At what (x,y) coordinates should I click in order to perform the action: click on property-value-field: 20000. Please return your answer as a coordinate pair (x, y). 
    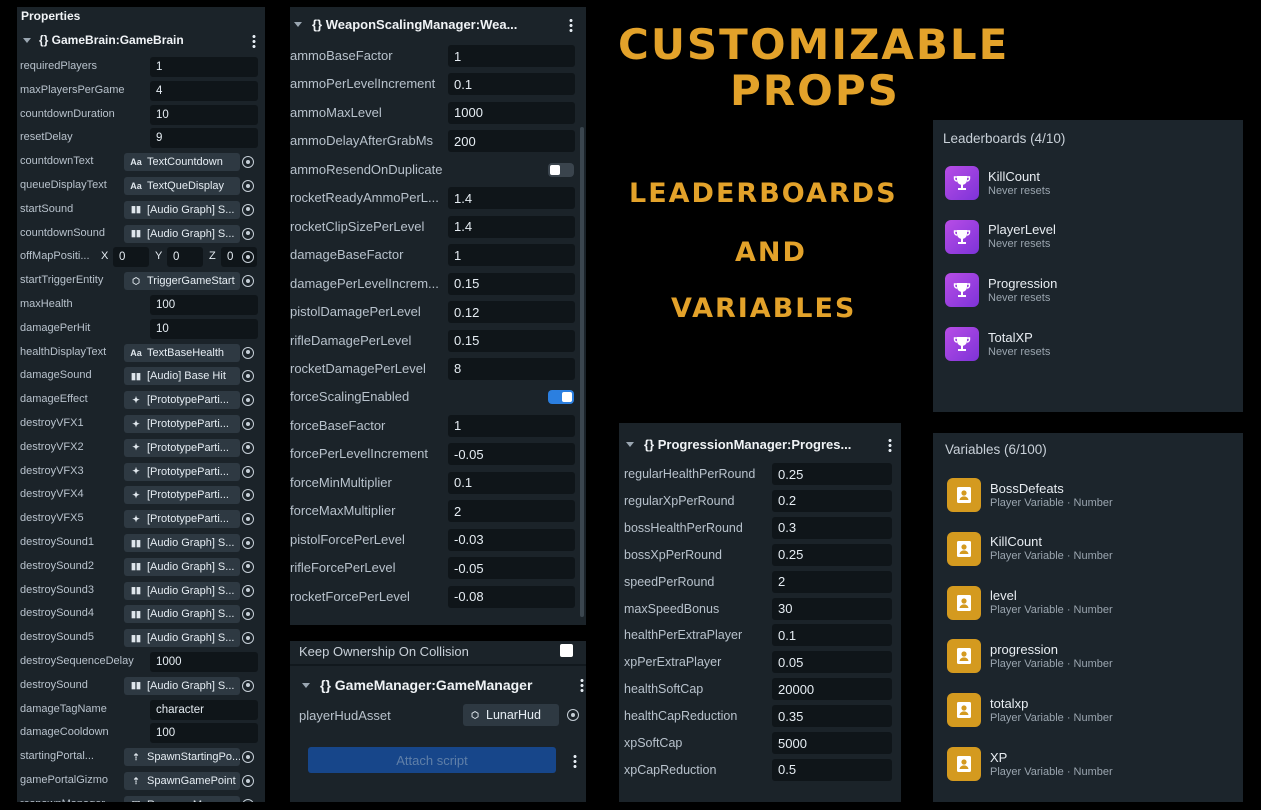
    Looking at the image, I should click on (832, 689).